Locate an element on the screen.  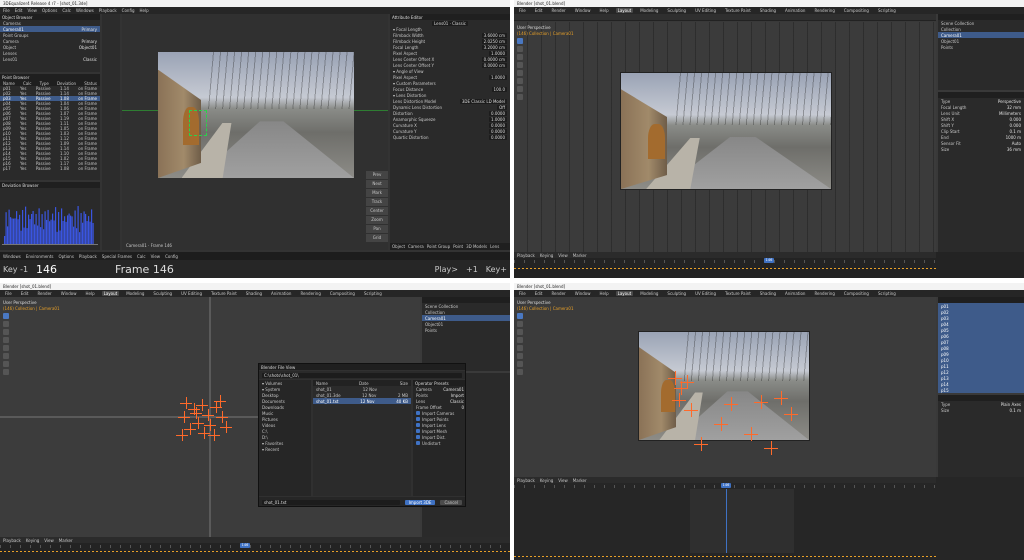
tab-rendering: Rendering is located at coordinates (824, 10).